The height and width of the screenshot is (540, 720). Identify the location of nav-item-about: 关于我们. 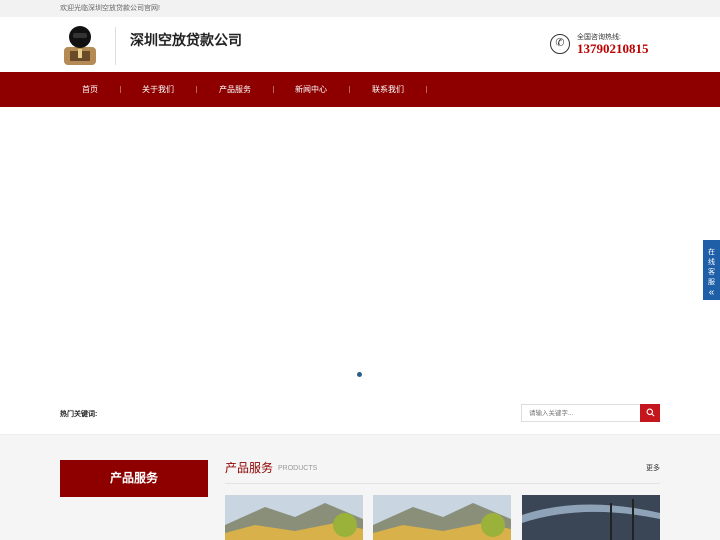
(158, 89).